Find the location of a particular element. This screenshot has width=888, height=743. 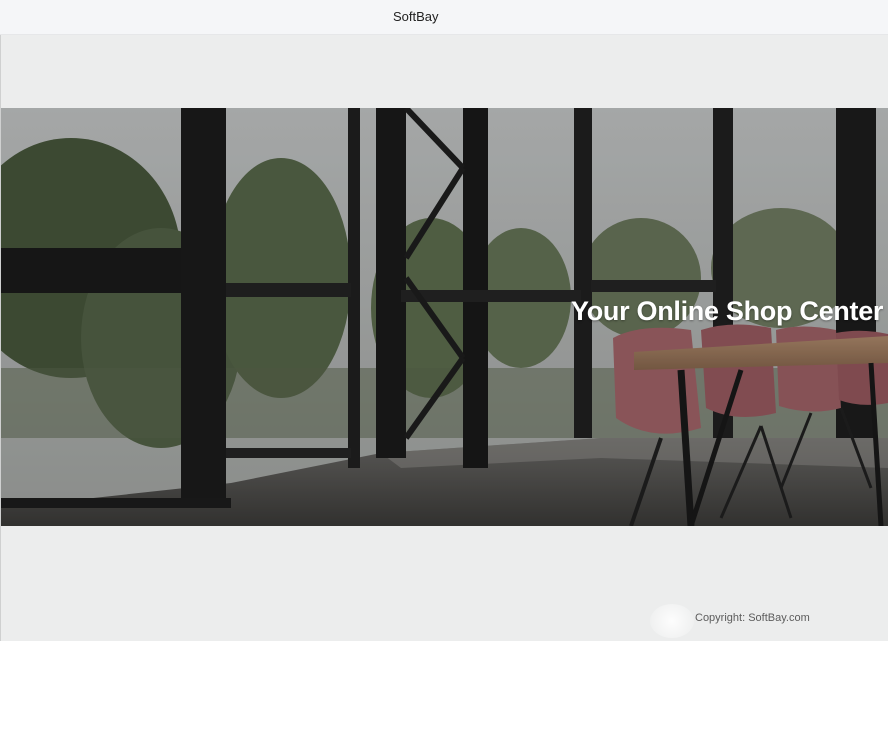

brand-link: SoftBay is located at coordinates (416, 16).